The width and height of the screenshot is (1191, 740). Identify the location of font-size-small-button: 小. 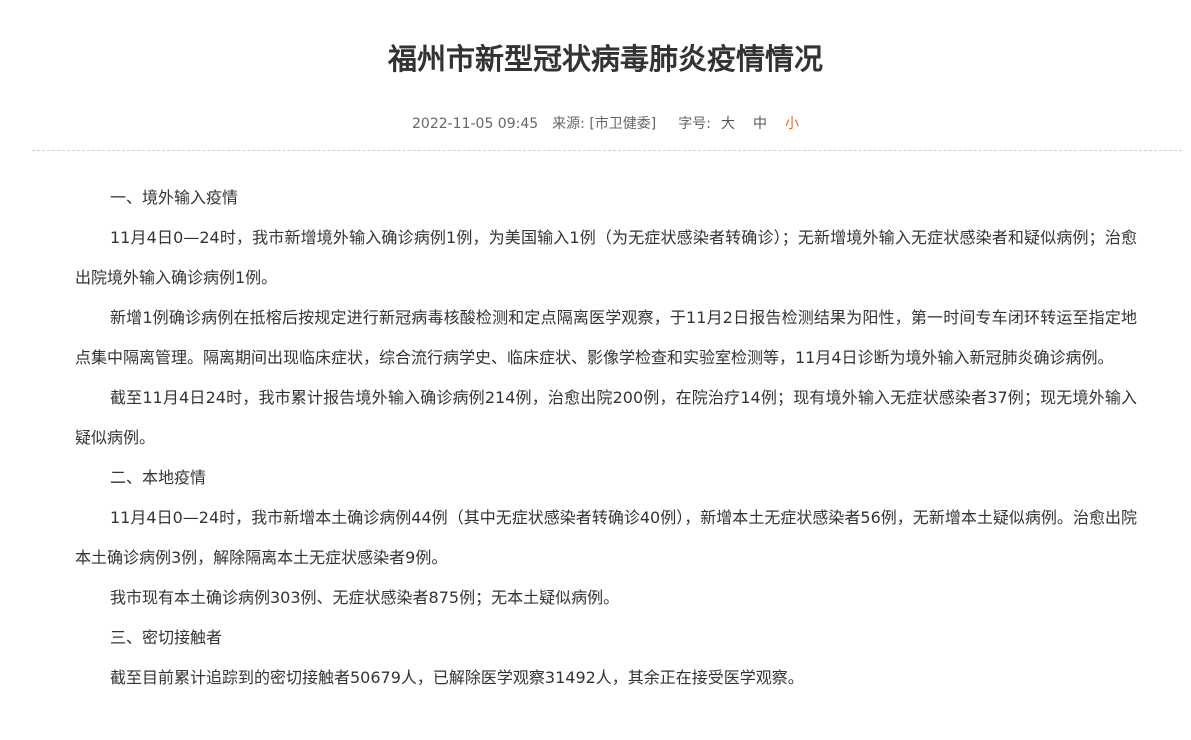
(792, 124).